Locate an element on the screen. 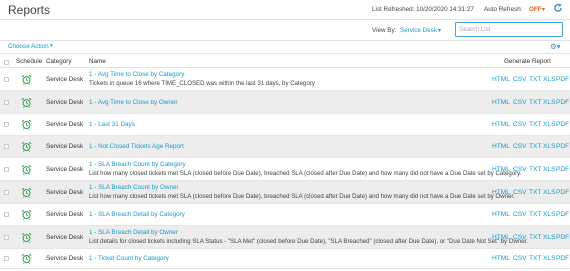  report-name-link: 1 - SLA Breach Detail by Category is located at coordinates (137, 214).